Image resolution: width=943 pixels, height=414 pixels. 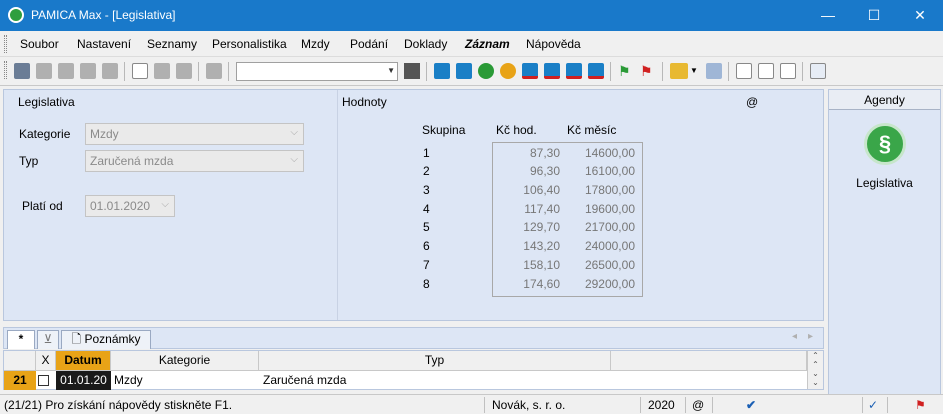 What do you see at coordinates (249, 44) in the screenshot?
I see `menu-personalistika: Personalistika` at bounding box center [249, 44].